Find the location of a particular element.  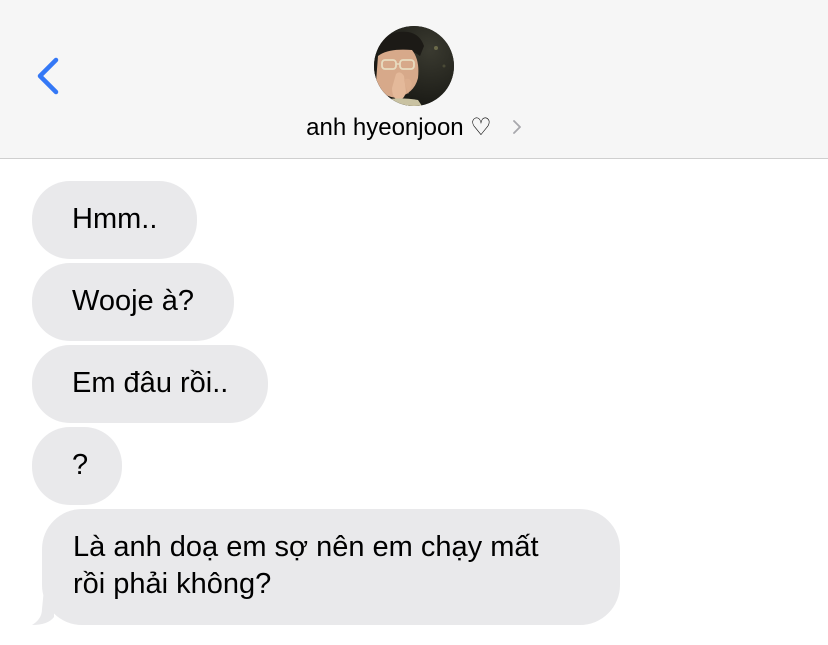

message-bubble: Hmm.. is located at coordinates (115, 220).